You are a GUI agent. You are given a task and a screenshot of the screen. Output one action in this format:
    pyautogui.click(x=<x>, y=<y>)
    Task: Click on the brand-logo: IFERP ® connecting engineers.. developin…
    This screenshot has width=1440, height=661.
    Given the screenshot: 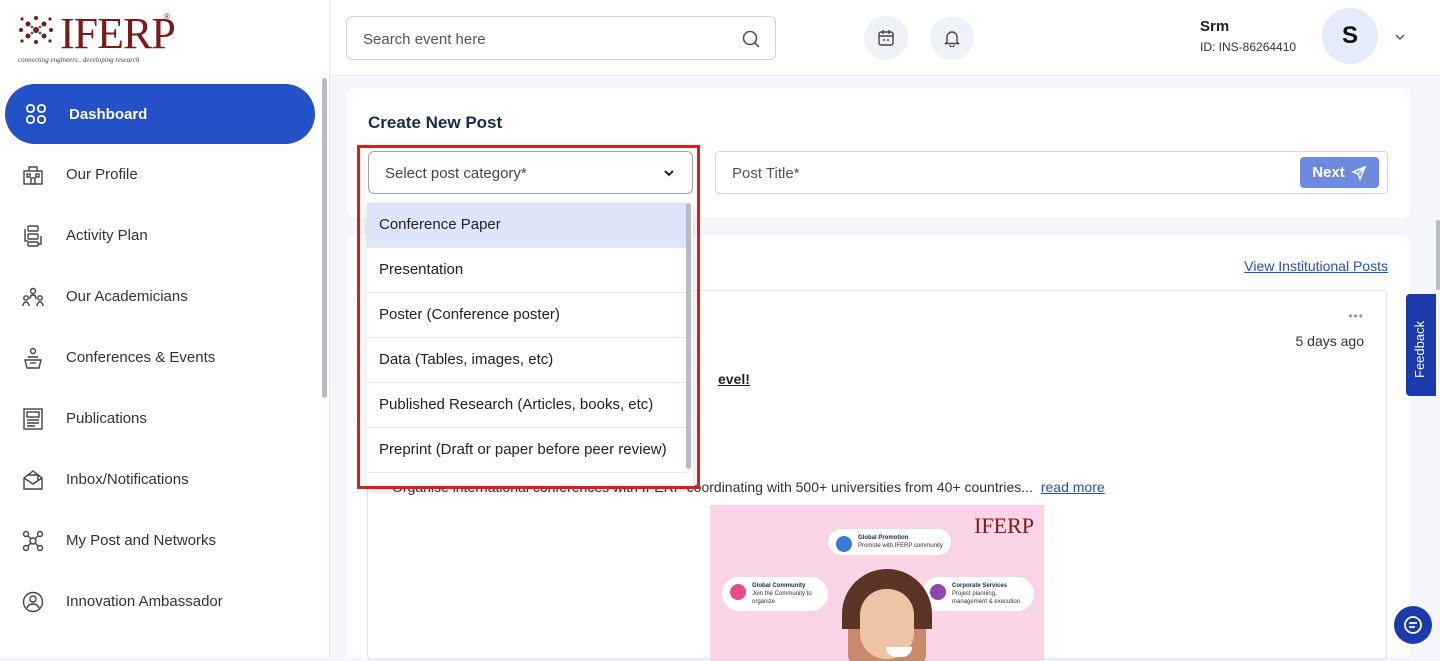 What is the action you would take?
    pyautogui.click(x=97, y=39)
    